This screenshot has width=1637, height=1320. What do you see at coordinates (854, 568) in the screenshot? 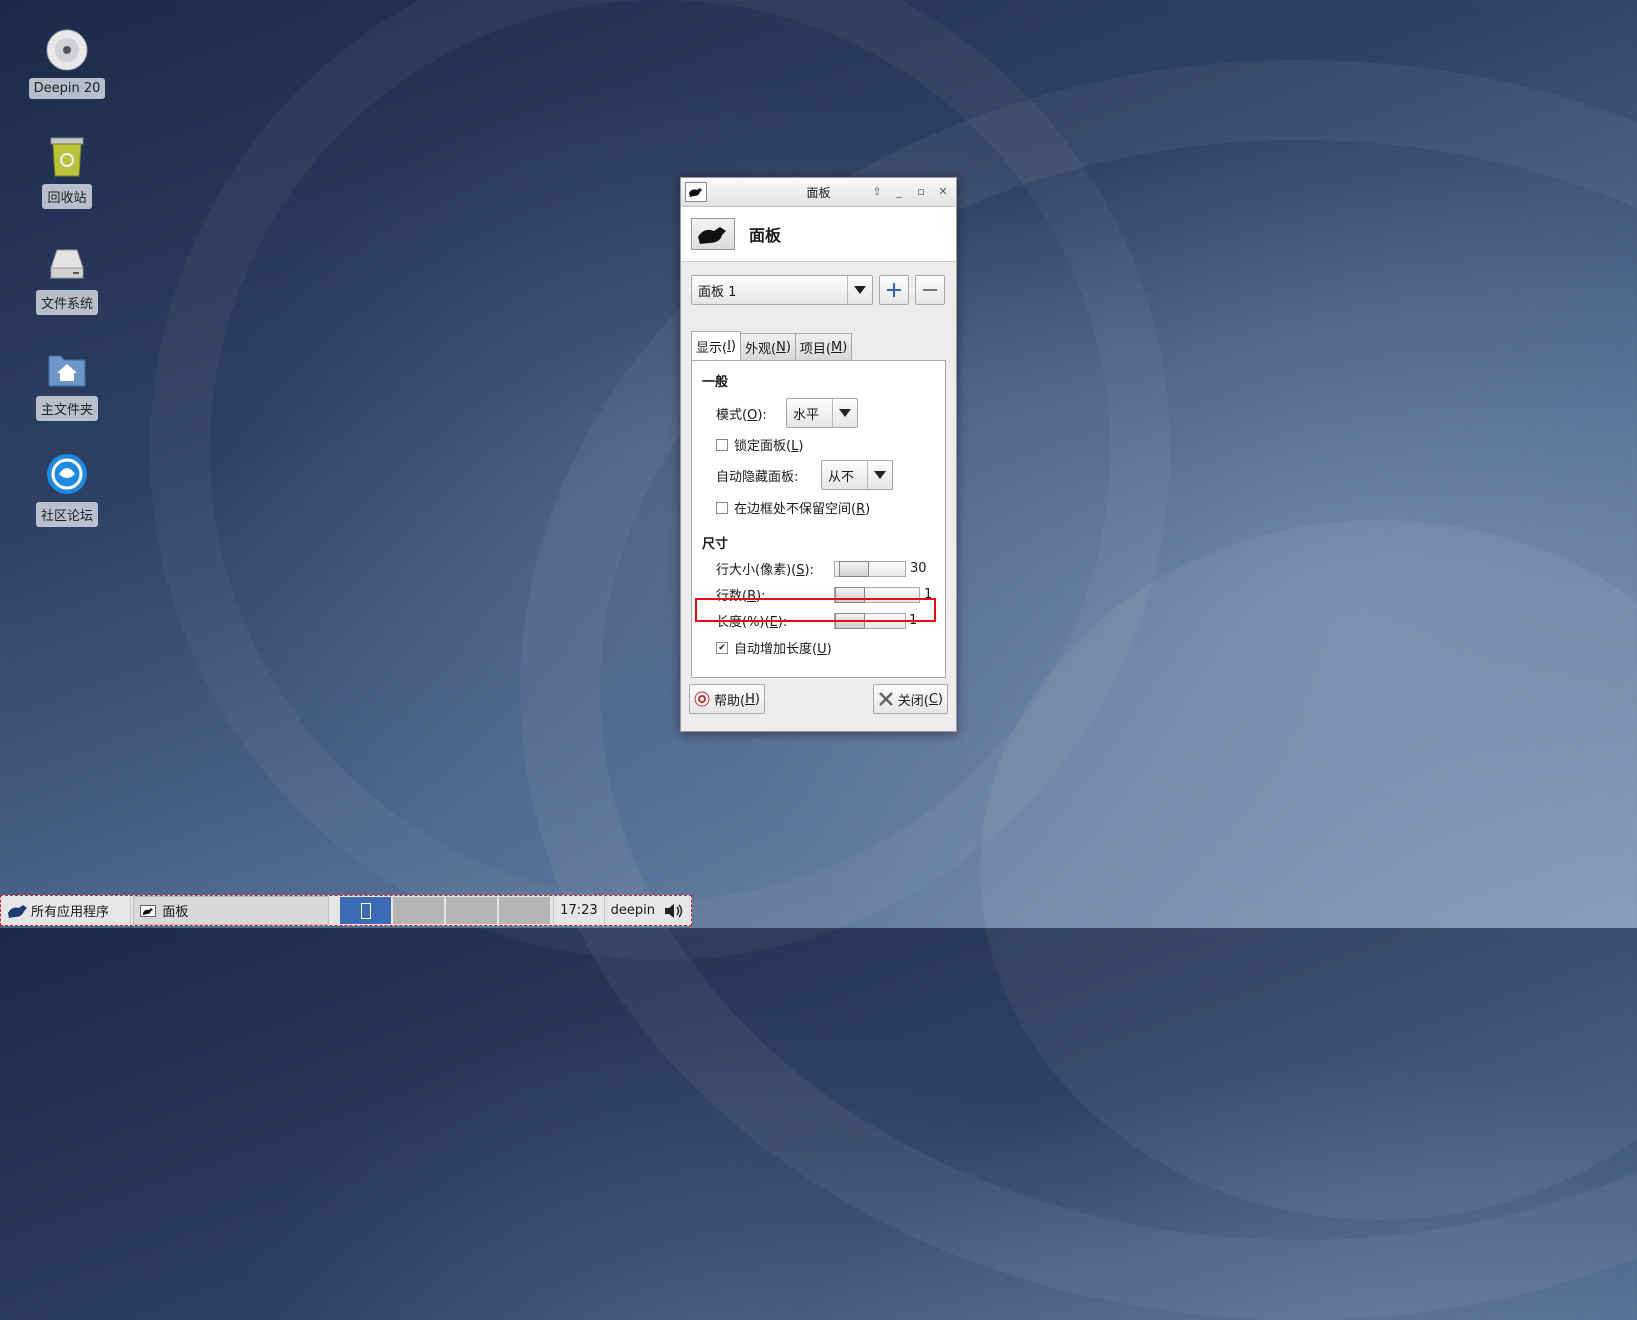
I see `slider-thumb` at bounding box center [854, 568].